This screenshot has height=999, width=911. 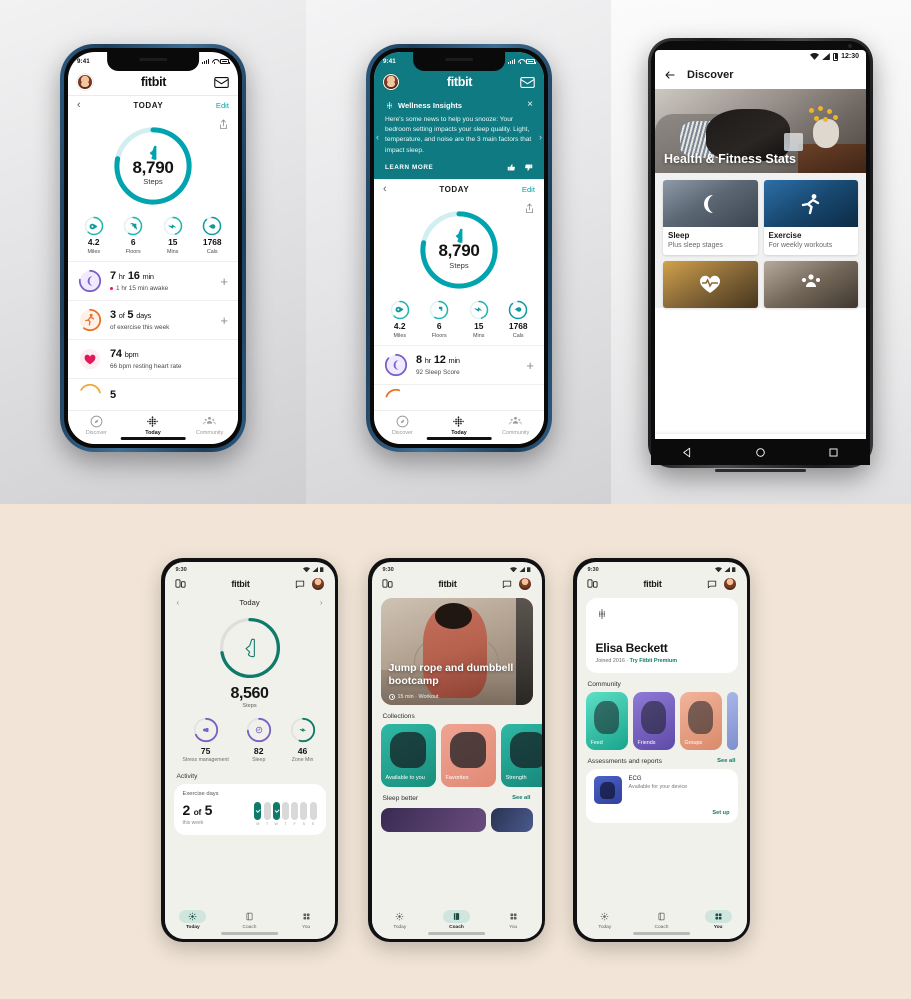 What do you see at coordinates (530, 105) in the screenshot?
I see `close-icon: ×` at bounding box center [530, 105].